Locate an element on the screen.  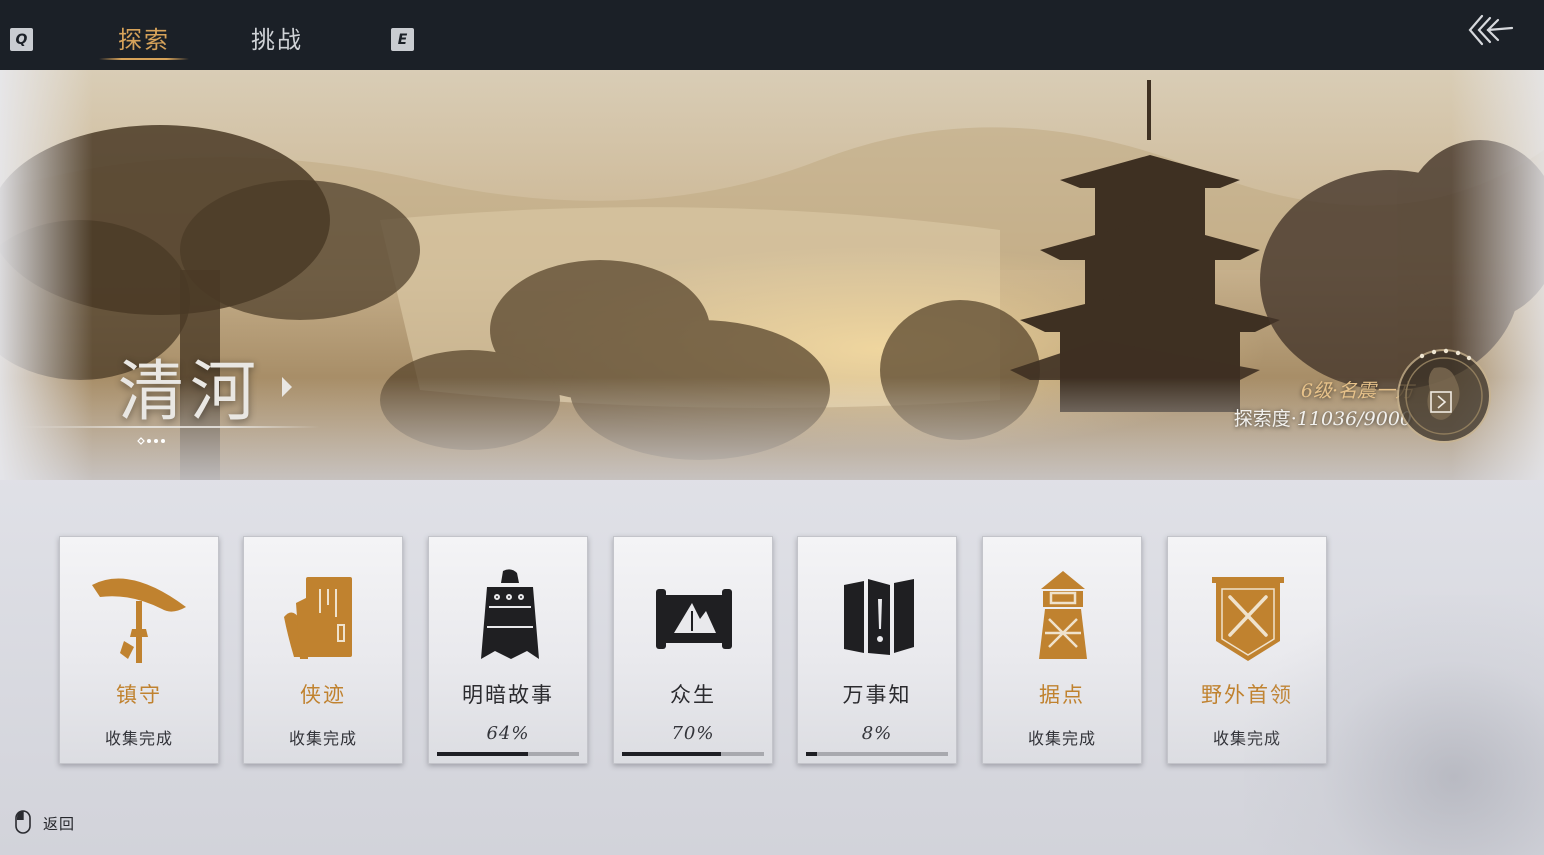
card-title: 万事知 is located at coordinates (877, 695).